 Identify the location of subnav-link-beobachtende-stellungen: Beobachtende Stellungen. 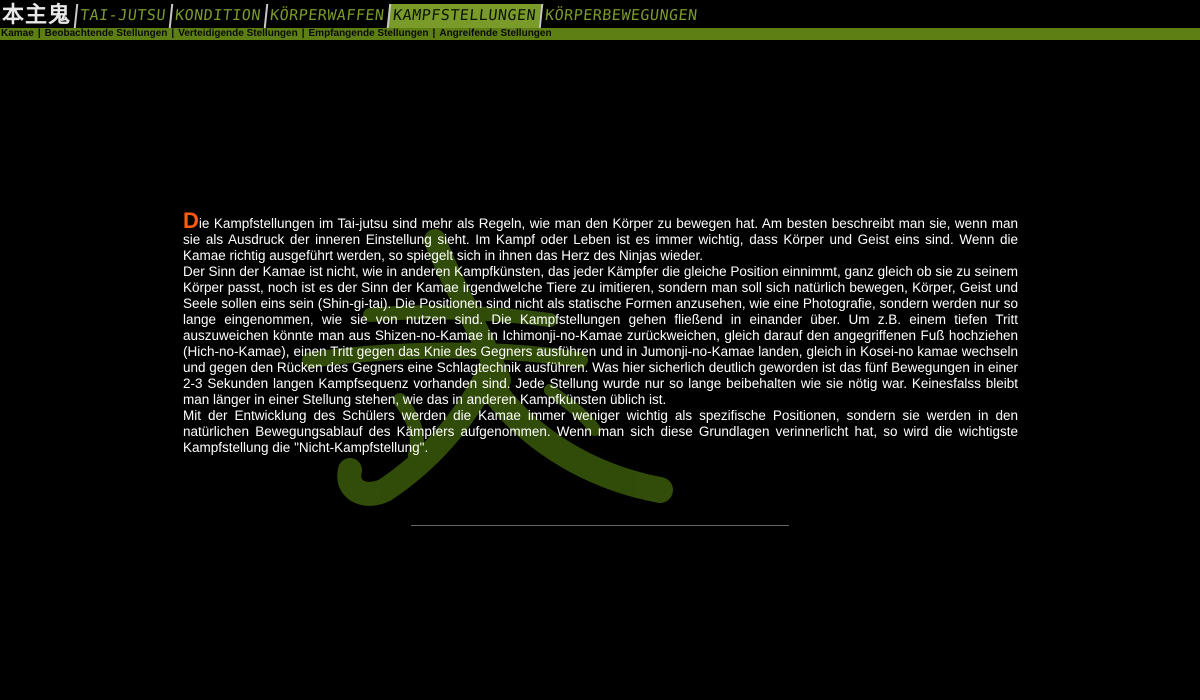
(106, 33).